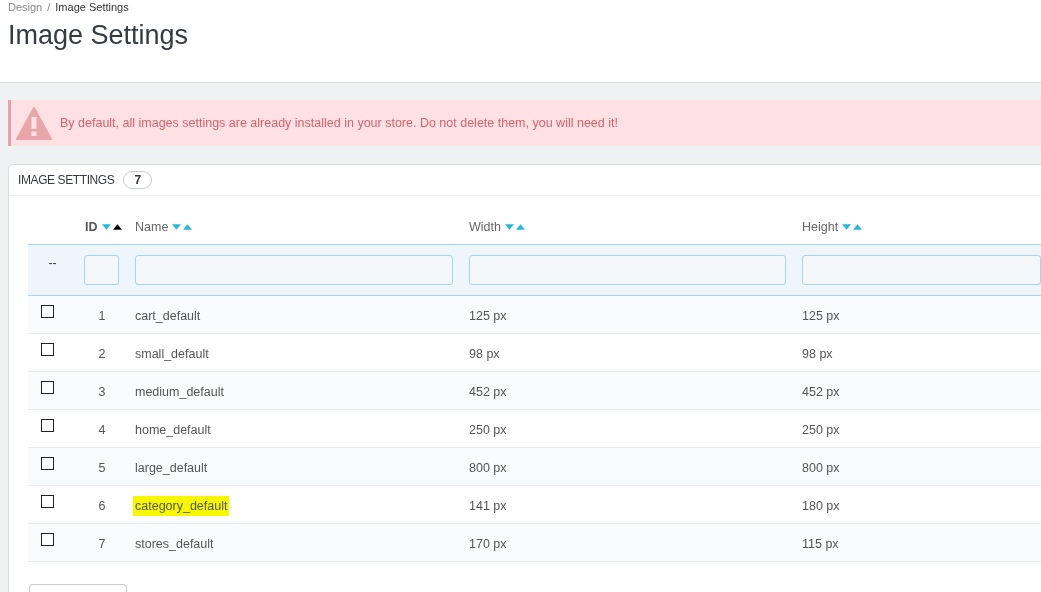 This screenshot has height=592, width=1041. What do you see at coordinates (172, 354) in the screenshot?
I see `table-cell-text: small_default` at bounding box center [172, 354].